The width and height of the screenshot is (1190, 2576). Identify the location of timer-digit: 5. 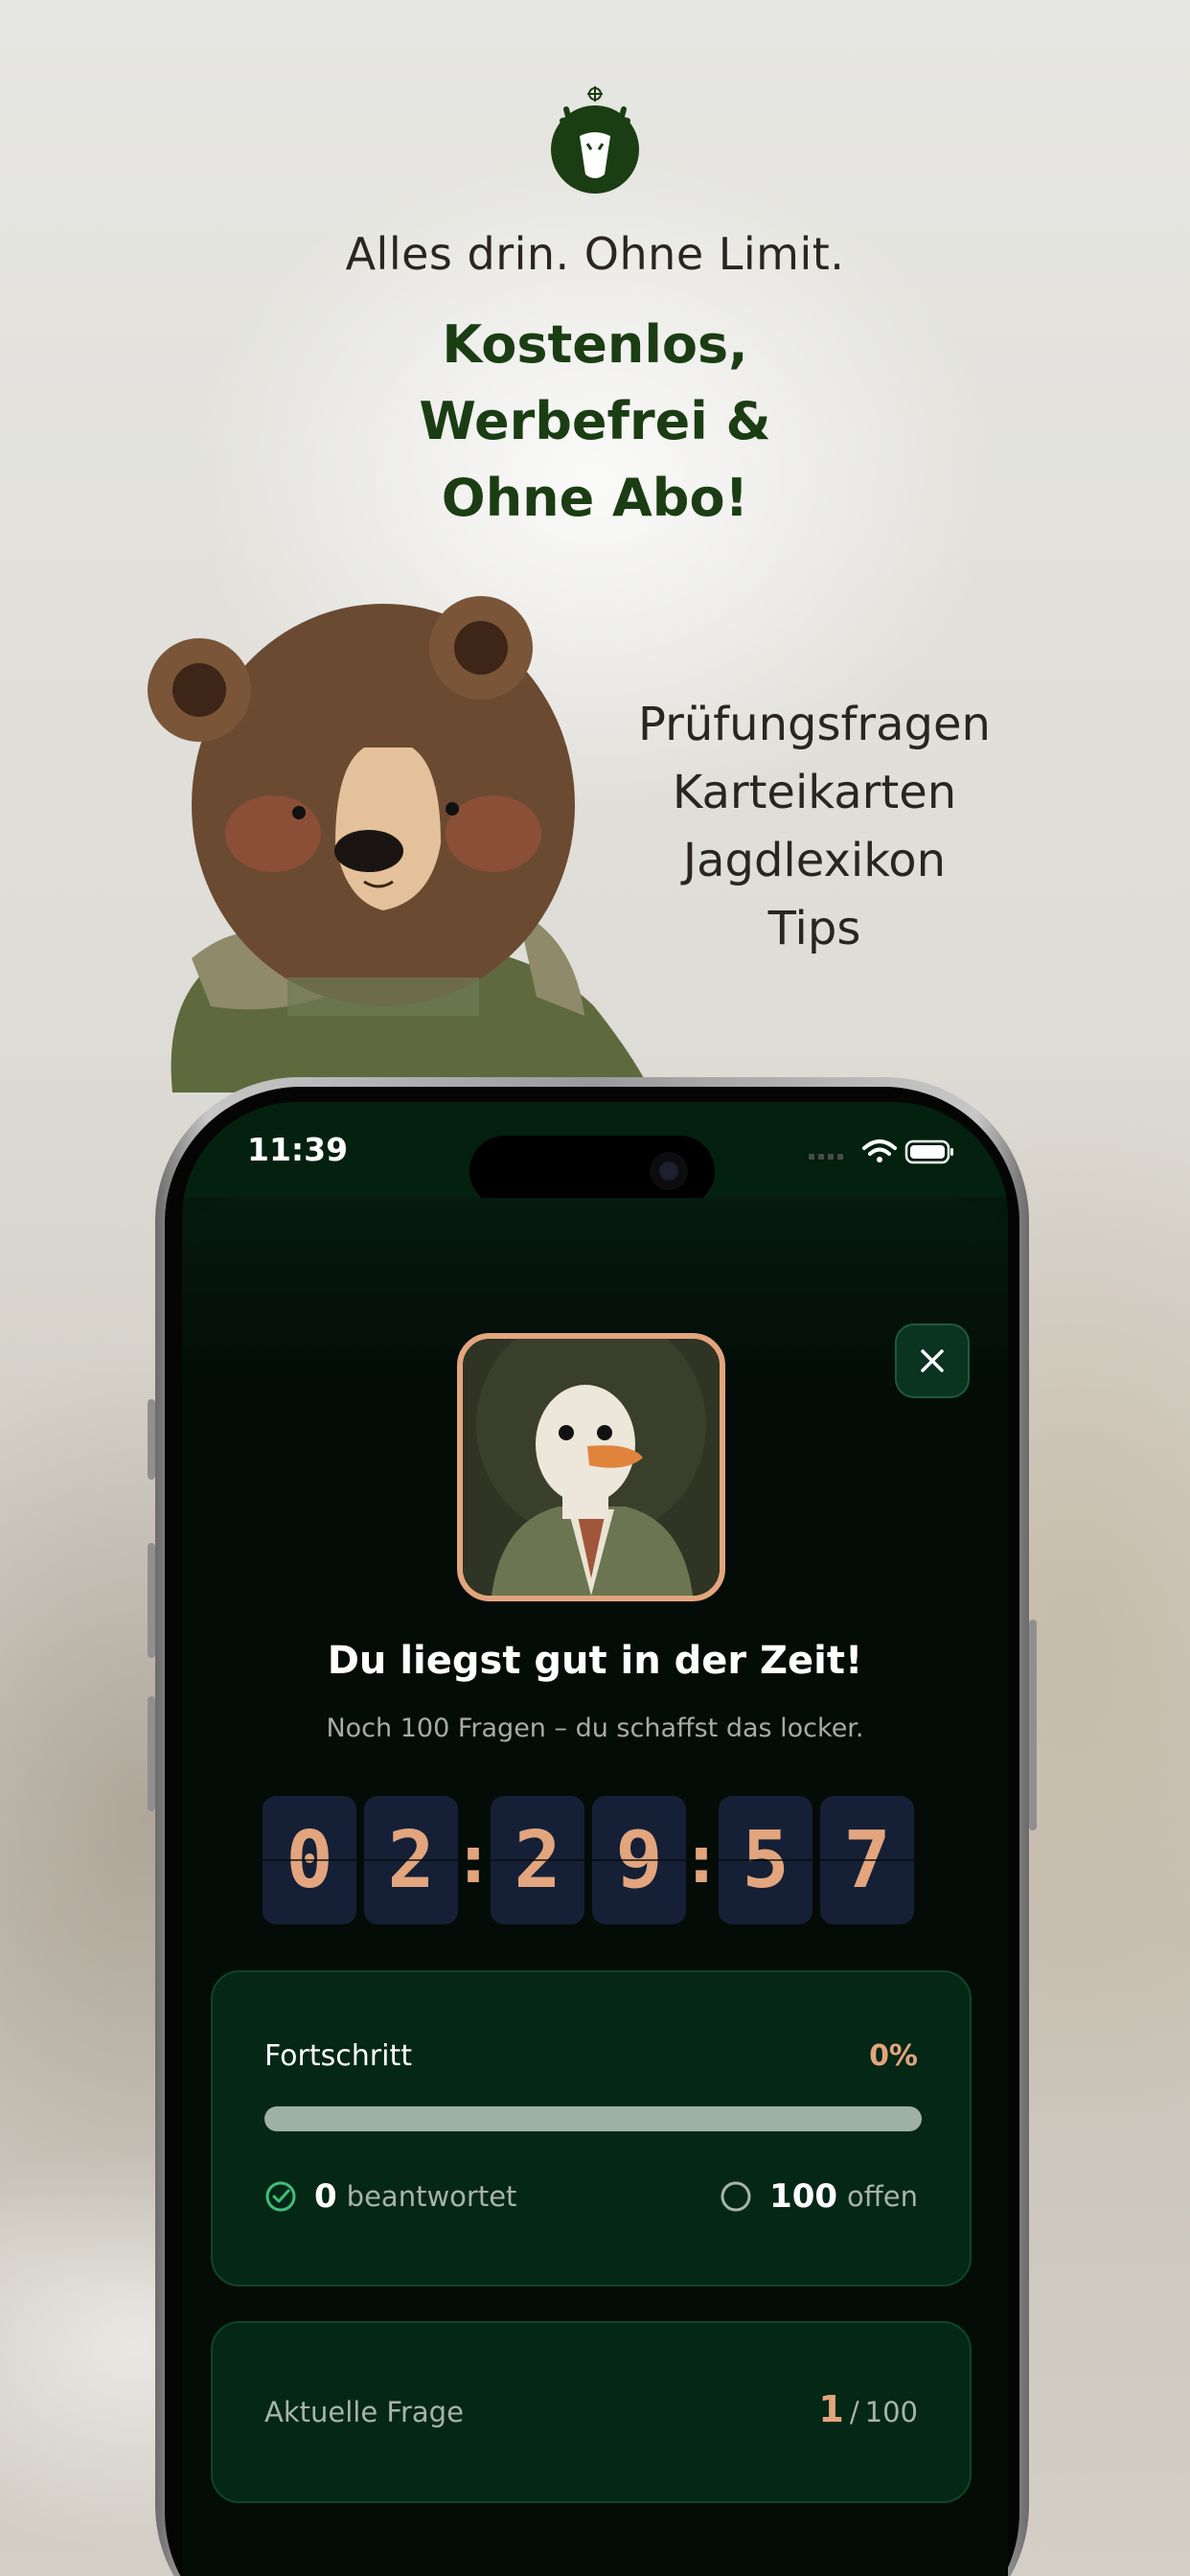
(765, 1860).